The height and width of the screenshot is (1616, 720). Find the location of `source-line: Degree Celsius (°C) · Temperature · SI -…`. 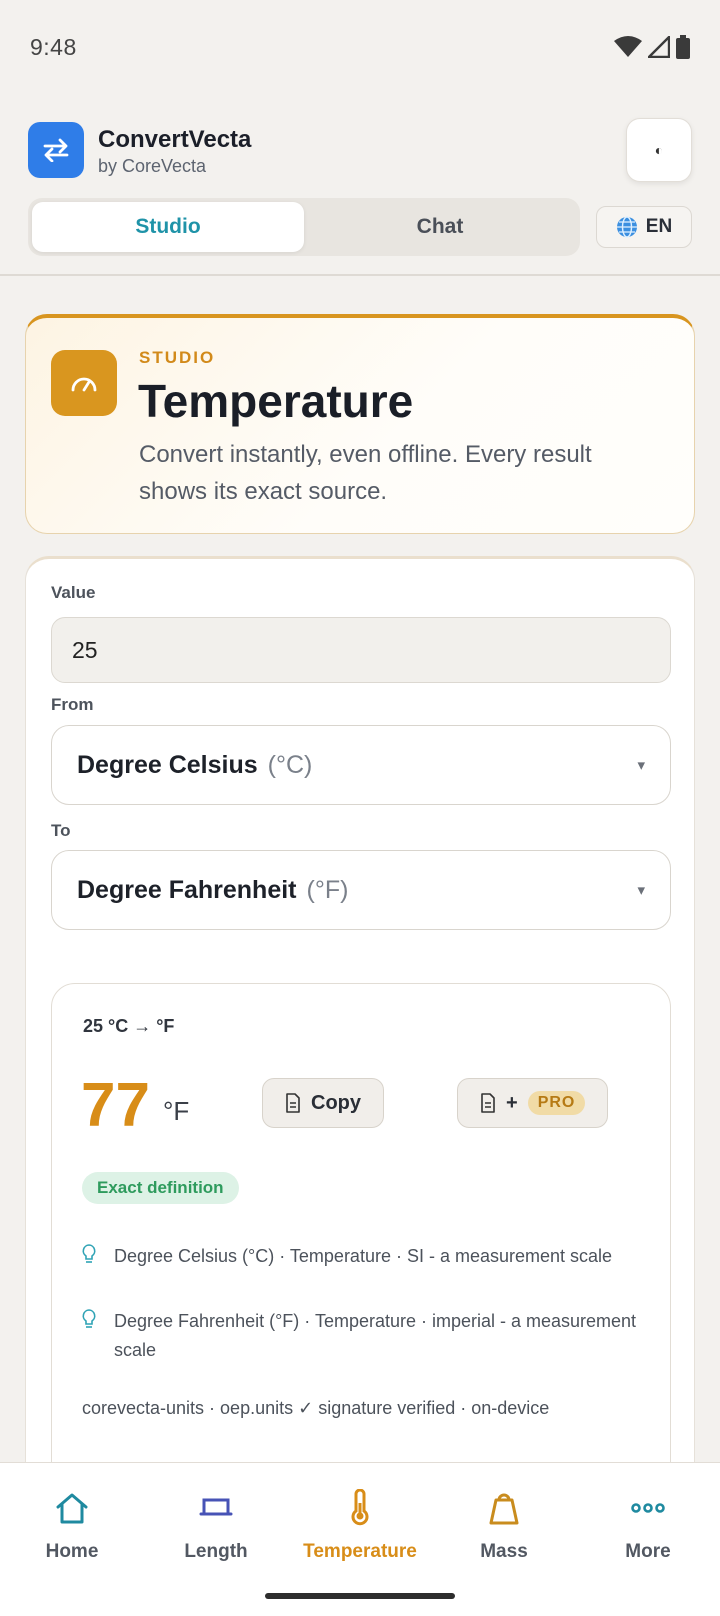

source-line: Degree Celsius (°C) · Temperature · SI -… is located at coordinates (362, 1256).